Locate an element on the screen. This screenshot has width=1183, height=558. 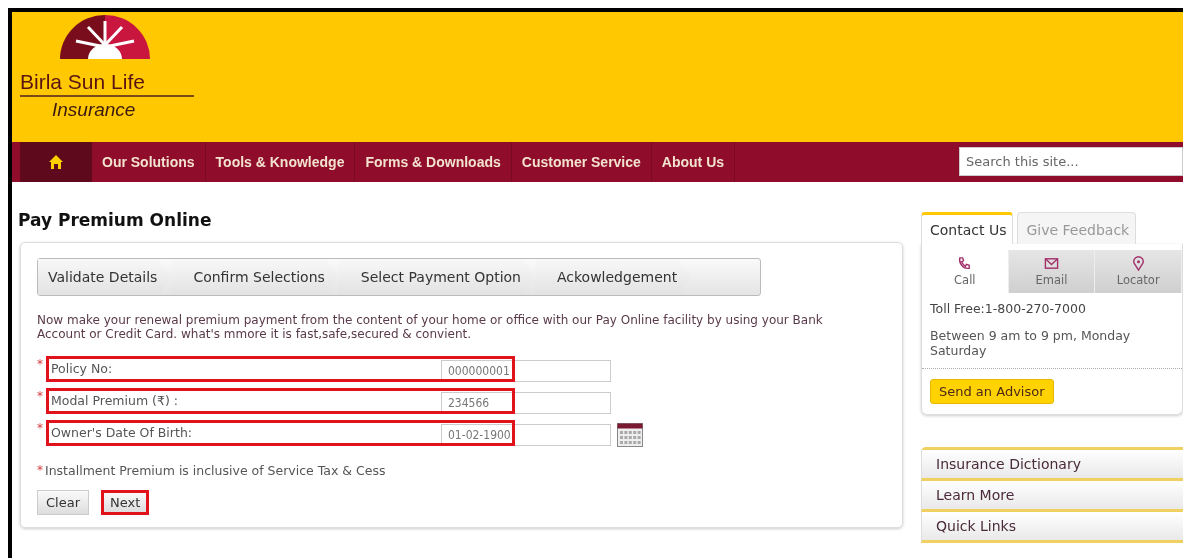
note-text: Installment Premium is inclusive of Service Tax & Cess is located at coordinates (215, 470).